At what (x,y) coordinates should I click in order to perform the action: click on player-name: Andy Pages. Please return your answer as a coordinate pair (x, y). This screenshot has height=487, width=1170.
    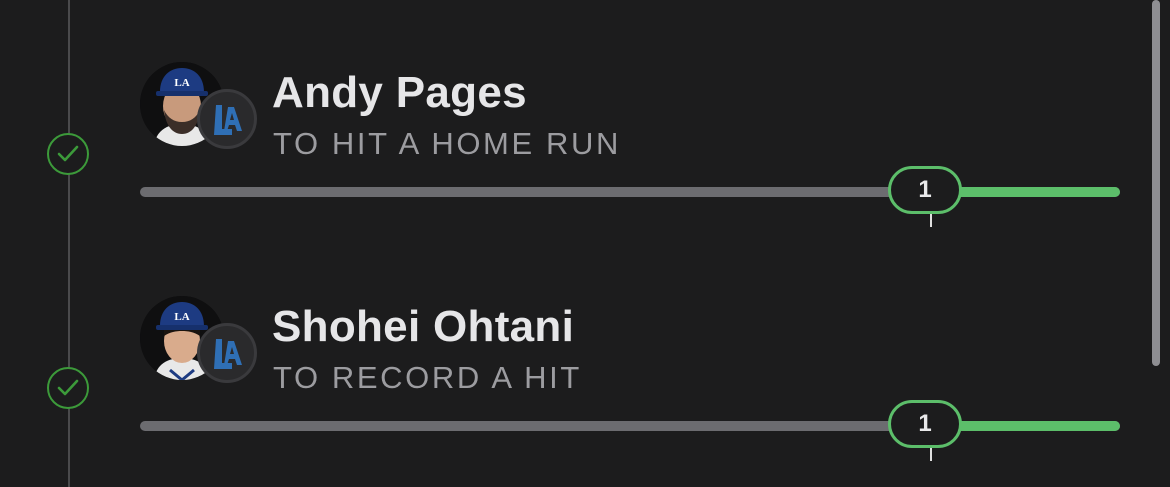
    Looking at the image, I should click on (399, 92).